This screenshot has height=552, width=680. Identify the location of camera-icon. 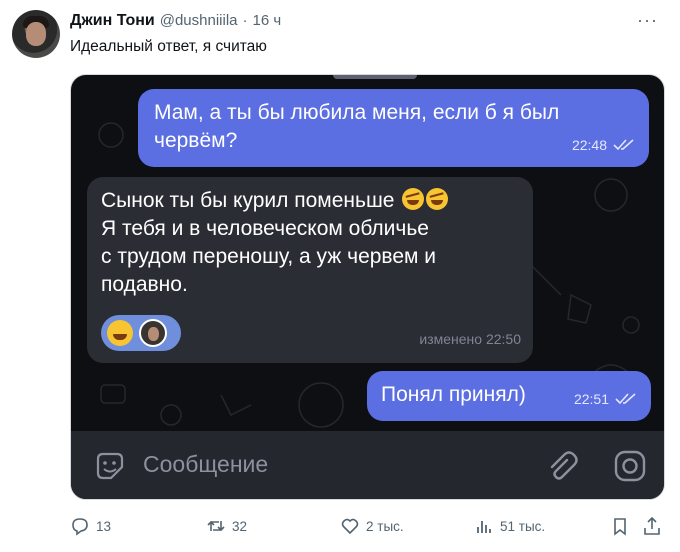
(630, 466).